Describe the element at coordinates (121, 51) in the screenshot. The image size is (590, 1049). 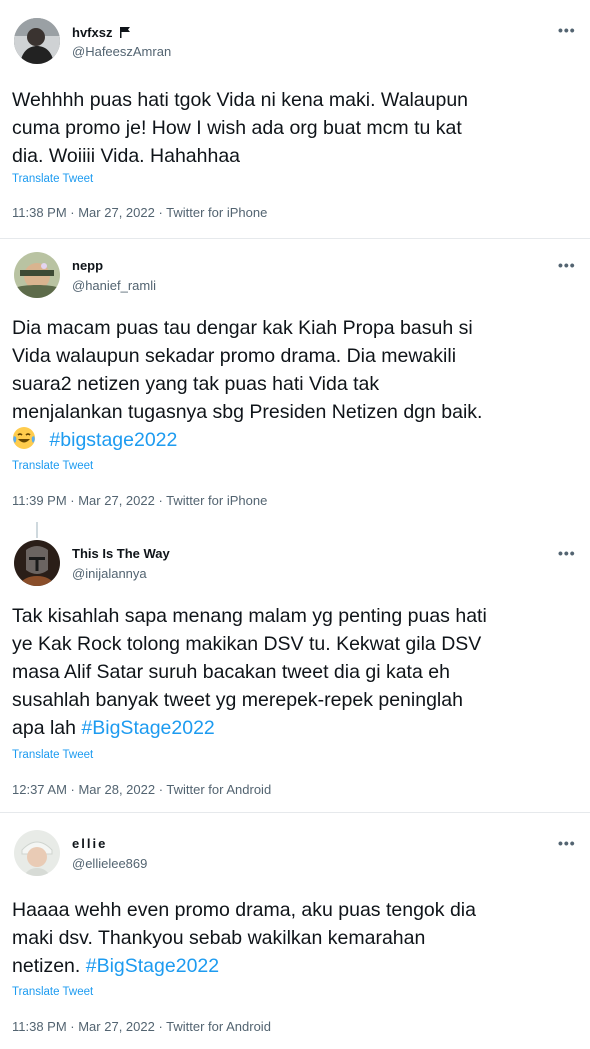
I see `username: @HafeeszAmran` at that location.